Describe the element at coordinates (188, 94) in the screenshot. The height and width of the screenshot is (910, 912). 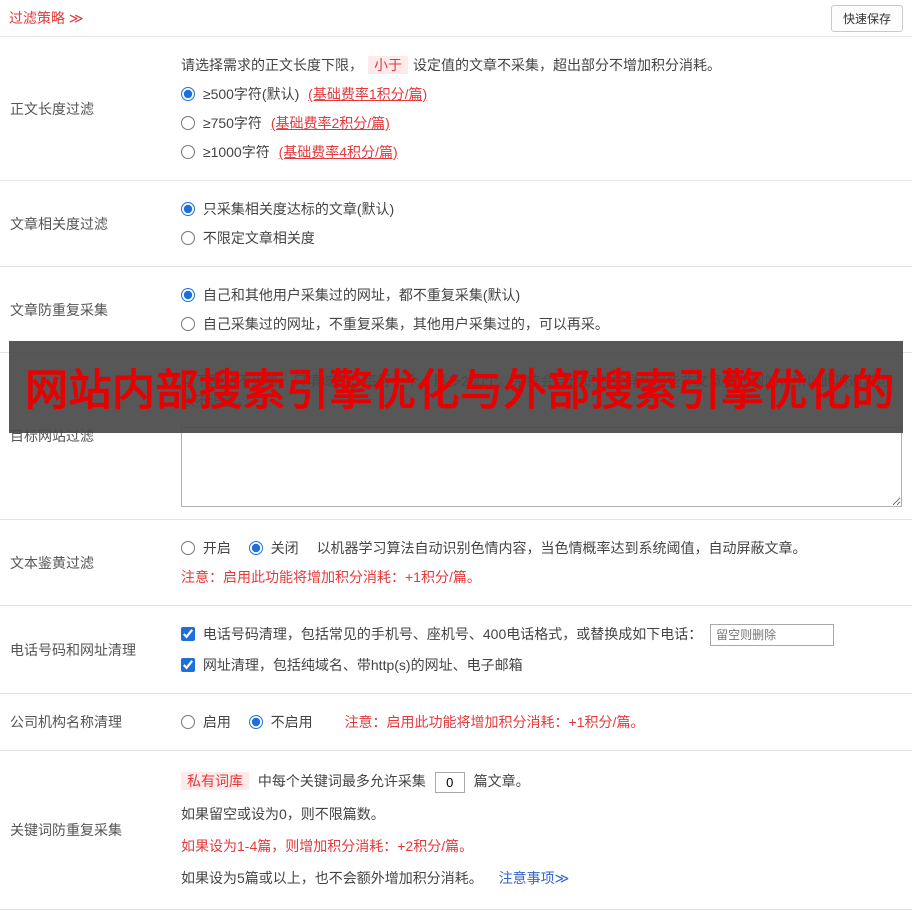
I see `length-option-500-radio` at that location.